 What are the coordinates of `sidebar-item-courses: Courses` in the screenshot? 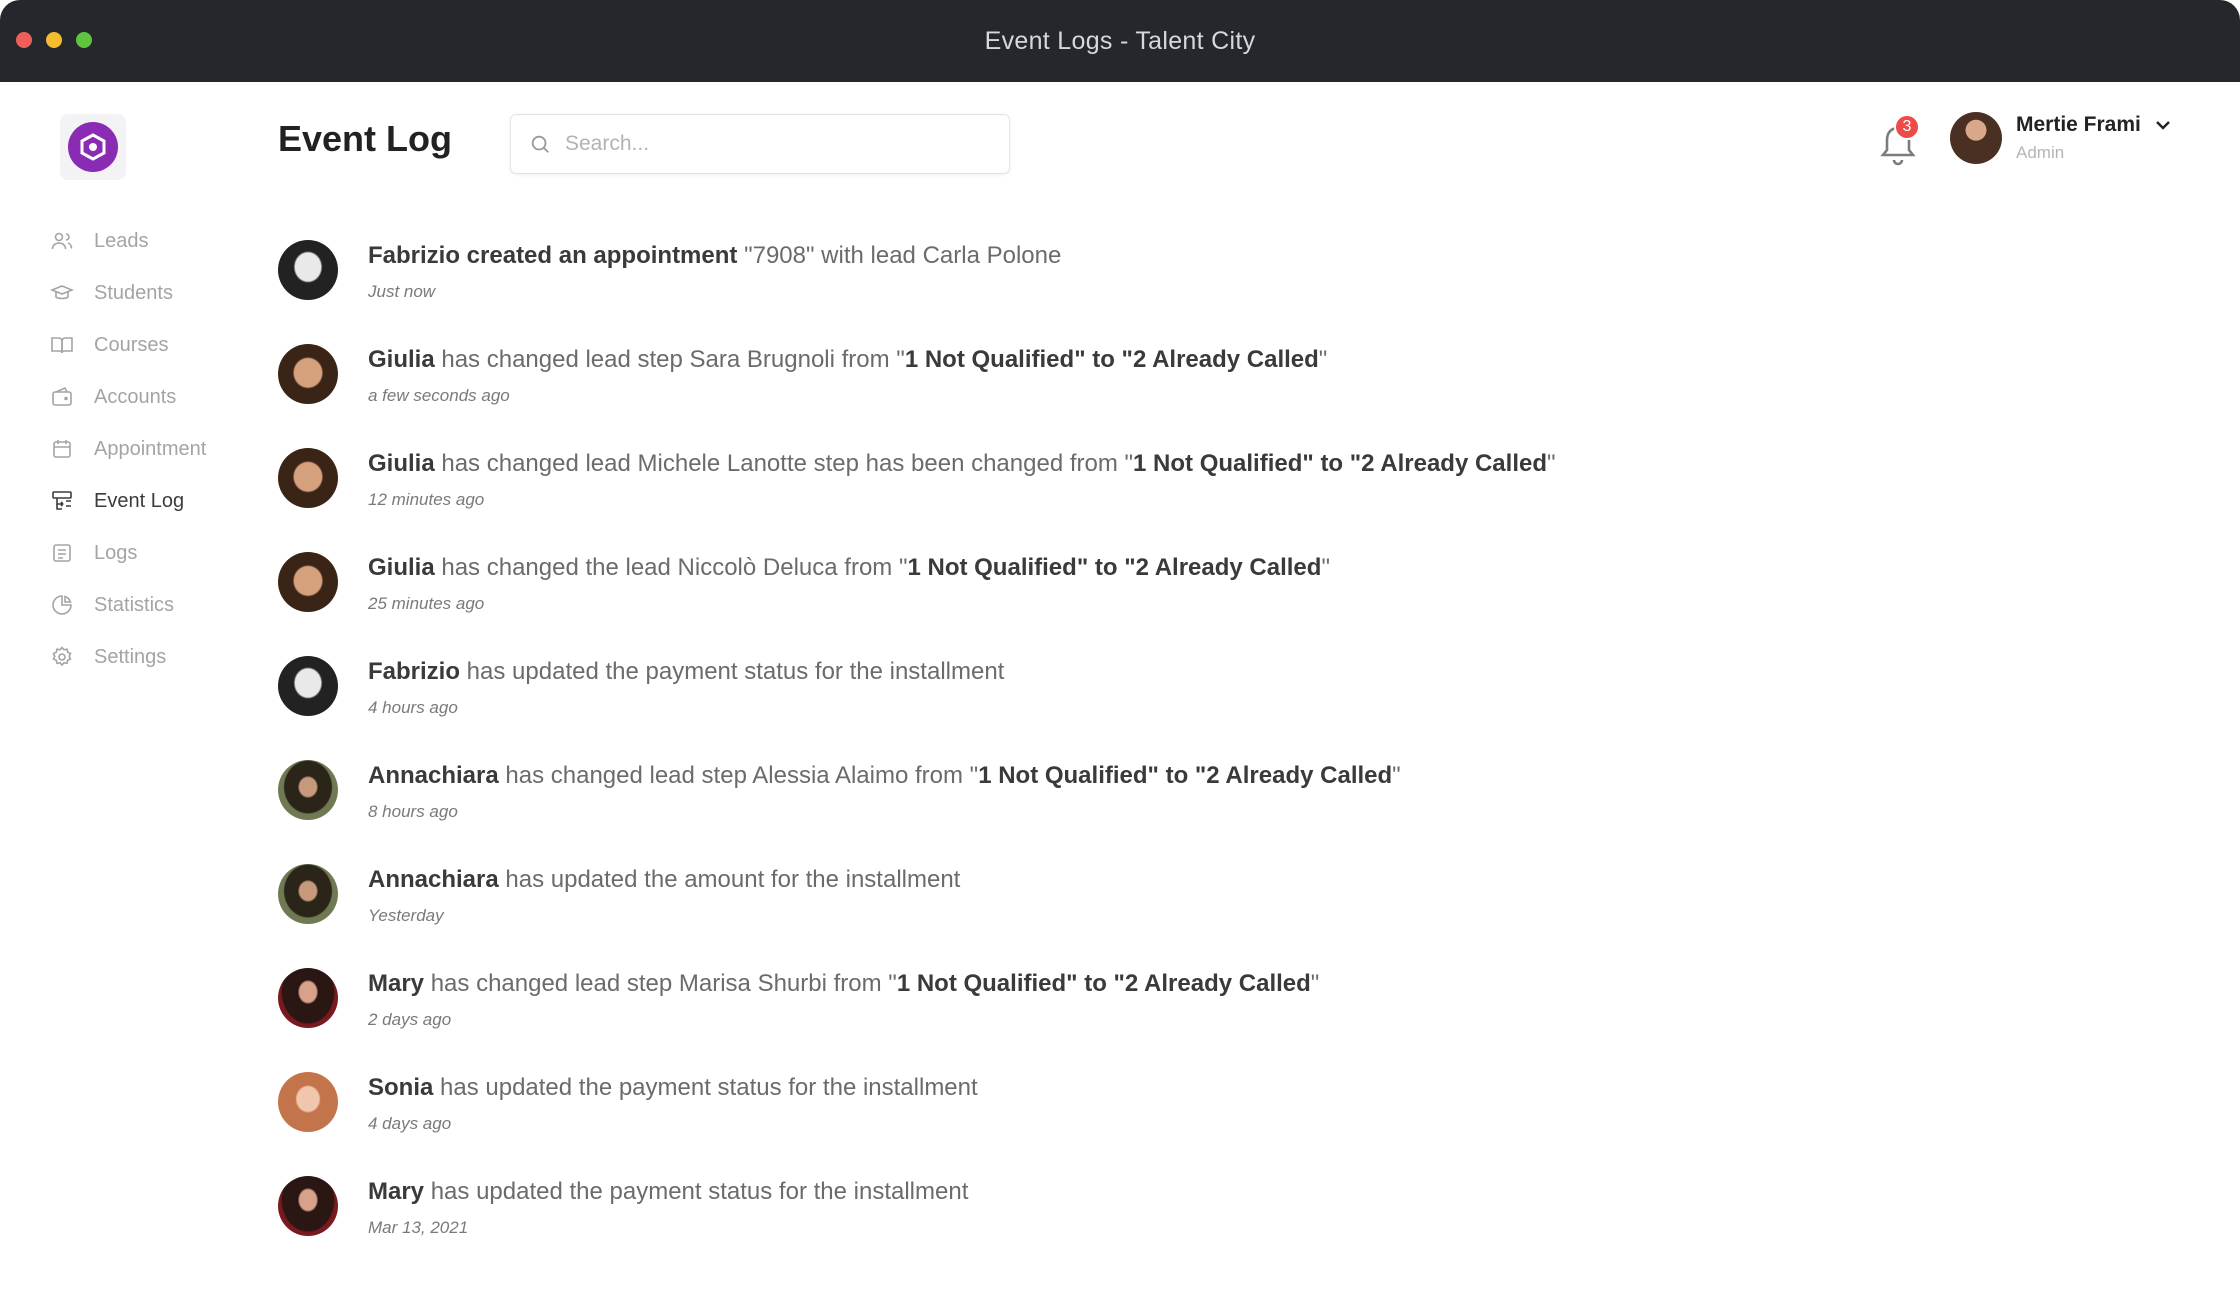 It's located at (128, 345).